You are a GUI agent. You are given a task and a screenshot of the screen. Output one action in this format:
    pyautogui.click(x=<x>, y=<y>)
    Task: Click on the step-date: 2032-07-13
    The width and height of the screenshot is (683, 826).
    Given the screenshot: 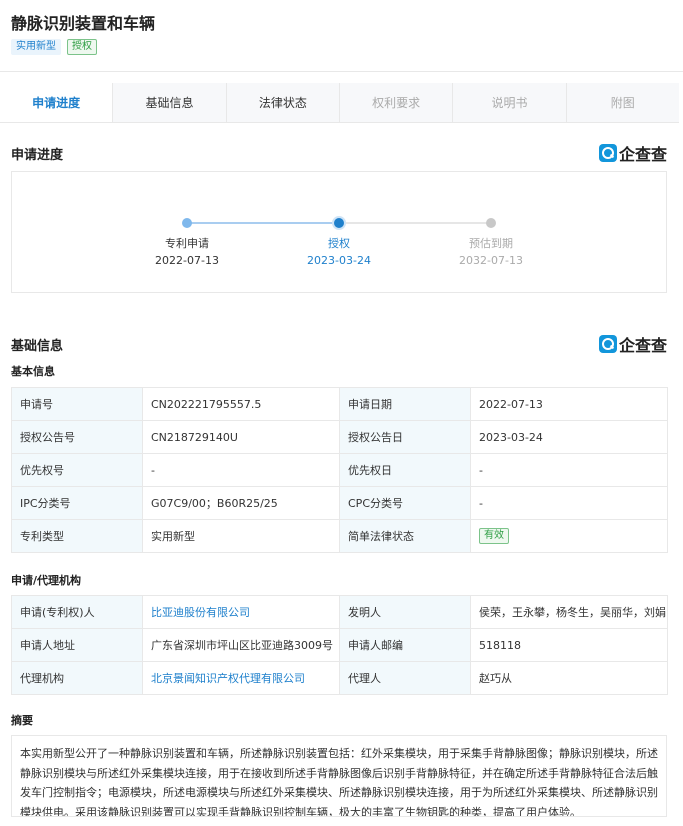 What is the action you would take?
    pyautogui.click(x=491, y=260)
    